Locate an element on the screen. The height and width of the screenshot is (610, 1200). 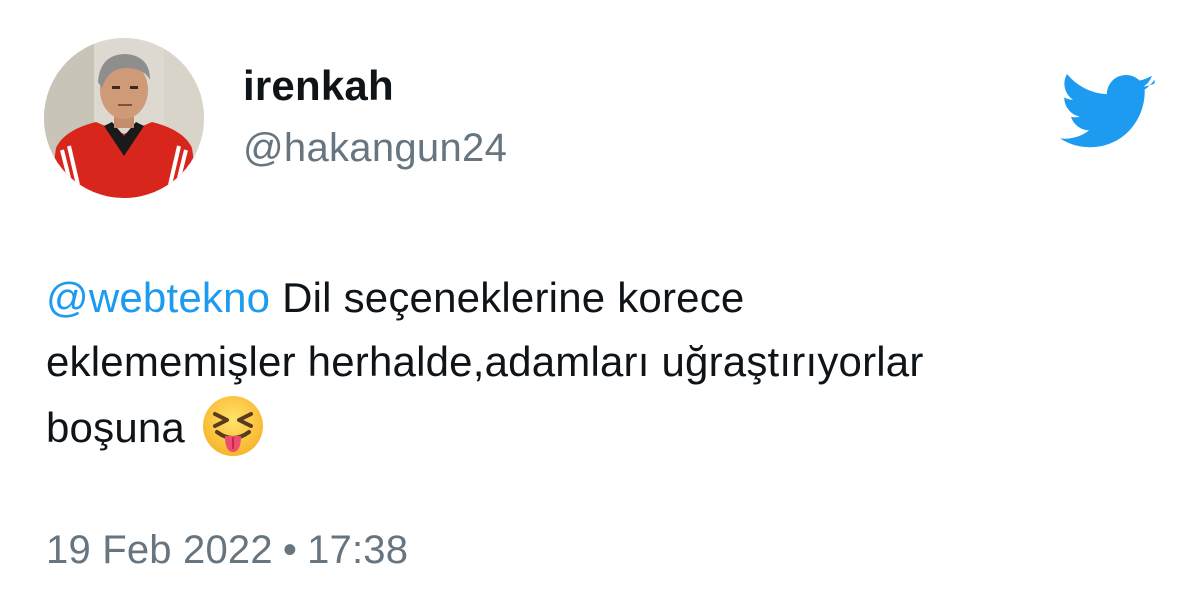
tweet-text-line3: boşuna is located at coordinates (115, 427).